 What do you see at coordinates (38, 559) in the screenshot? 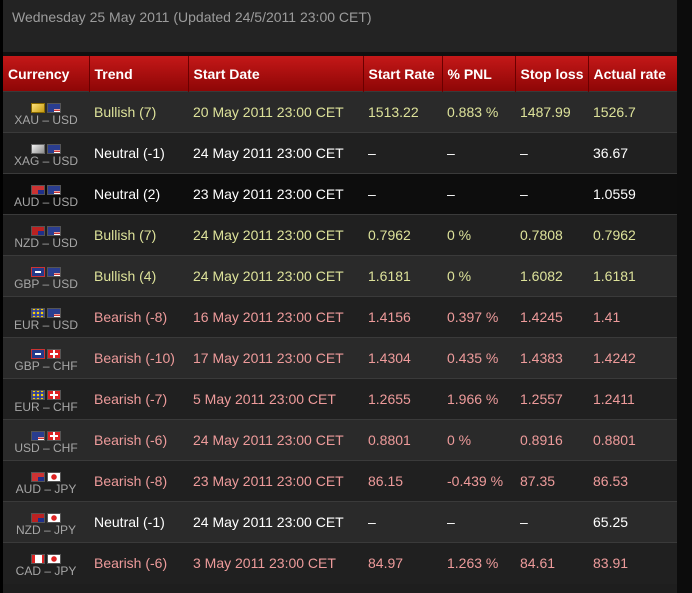
I see `ca-flag-icon` at bounding box center [38, 559].